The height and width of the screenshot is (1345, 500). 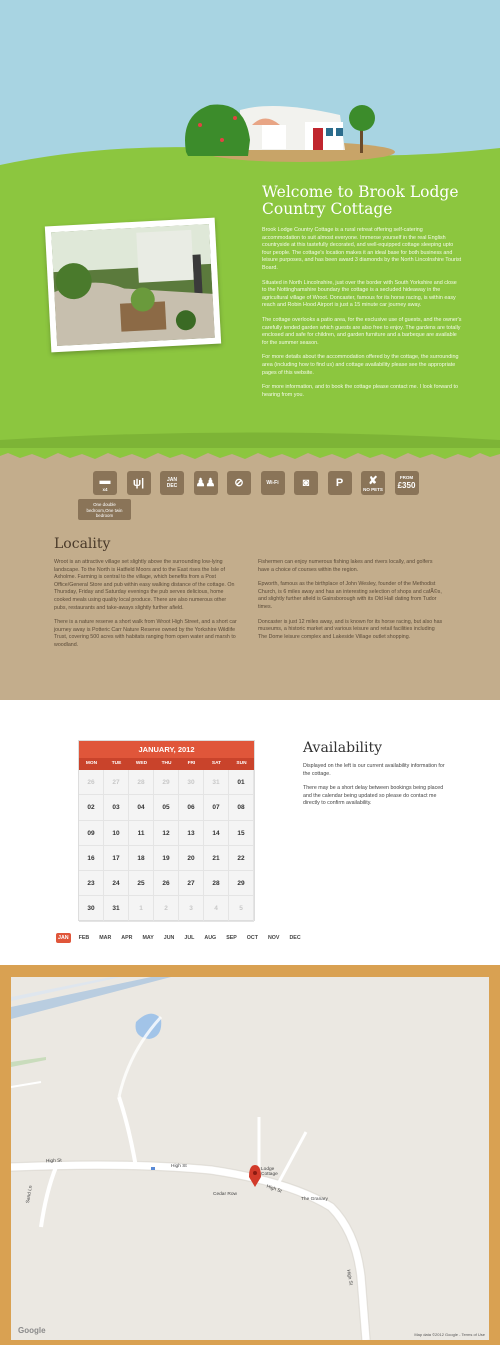 I want to click on calendar-day: 07, so click(x=216, y=808).